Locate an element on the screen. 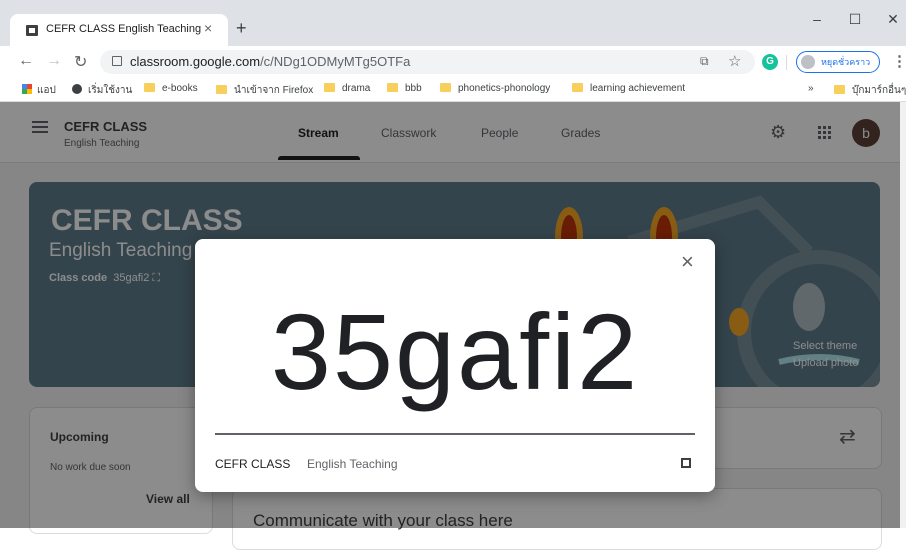  bookmark-folder: phonetics-phonology is located at coordinates (495, 88).